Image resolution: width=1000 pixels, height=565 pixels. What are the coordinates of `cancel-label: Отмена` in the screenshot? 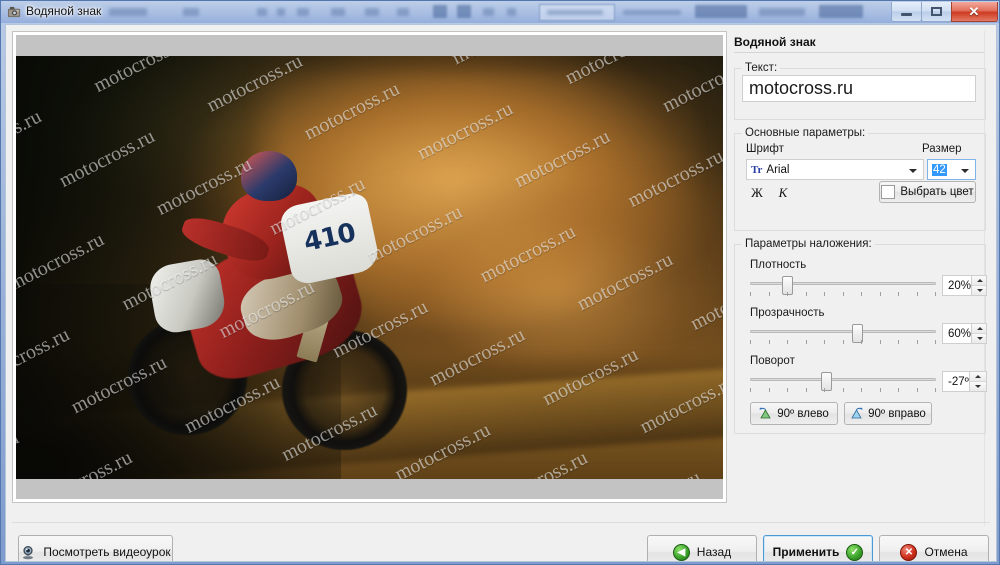 It's located at (946, 552).